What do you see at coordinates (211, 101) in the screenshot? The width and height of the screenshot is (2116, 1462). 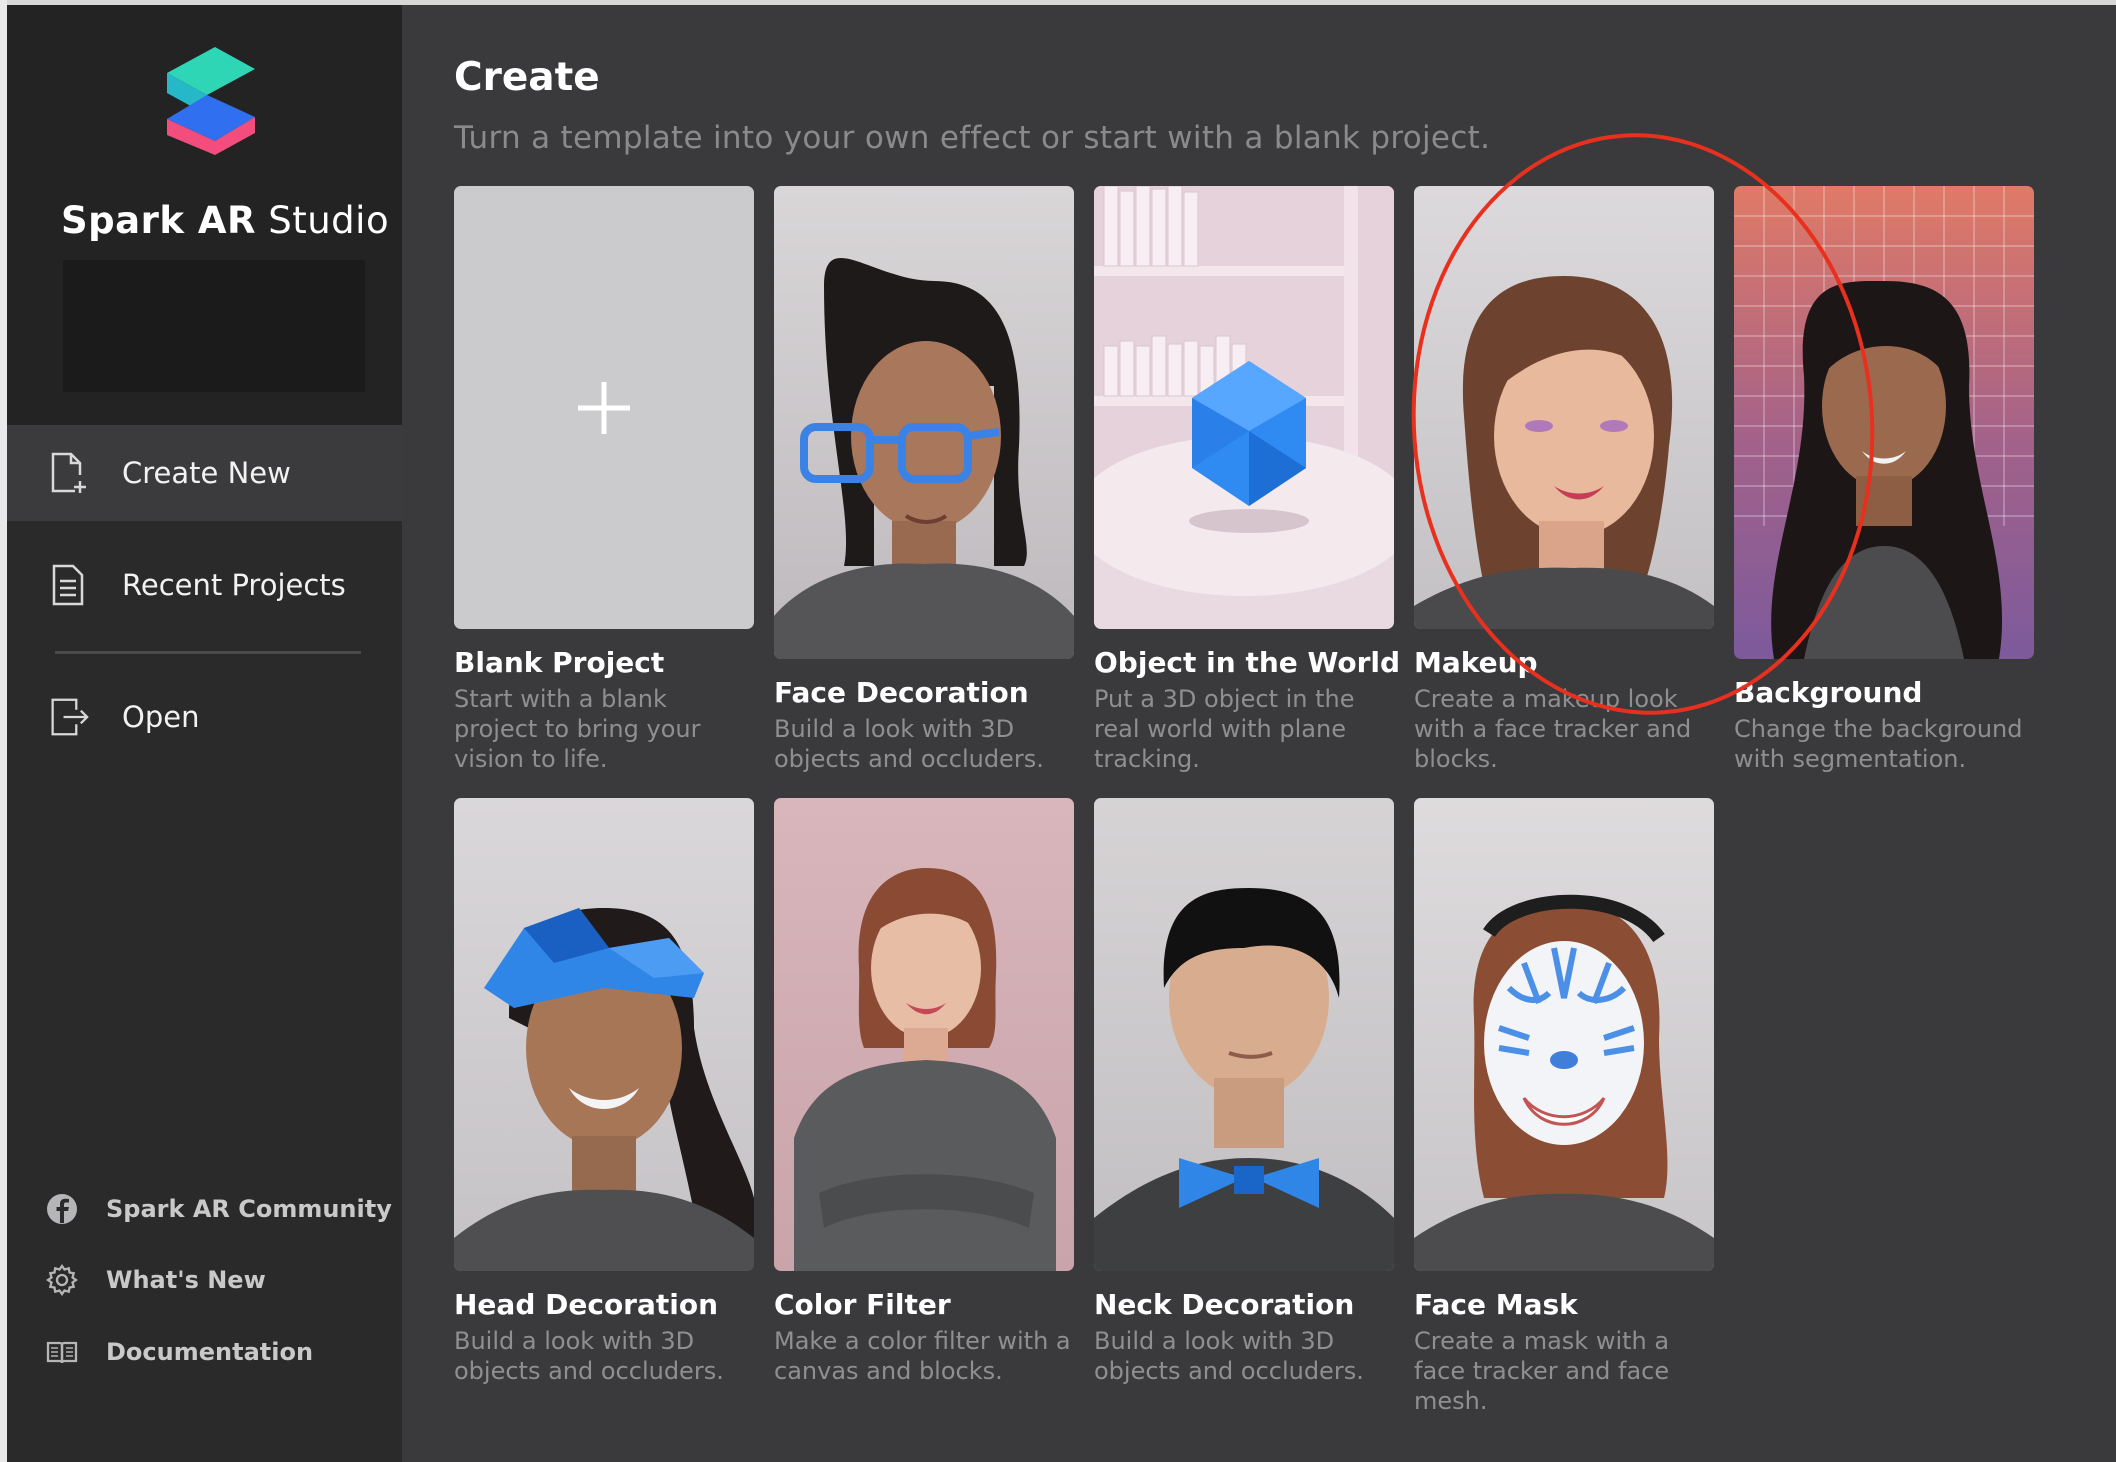 I see `spark-ar-logo-icon` at bounding box center [211, 101].